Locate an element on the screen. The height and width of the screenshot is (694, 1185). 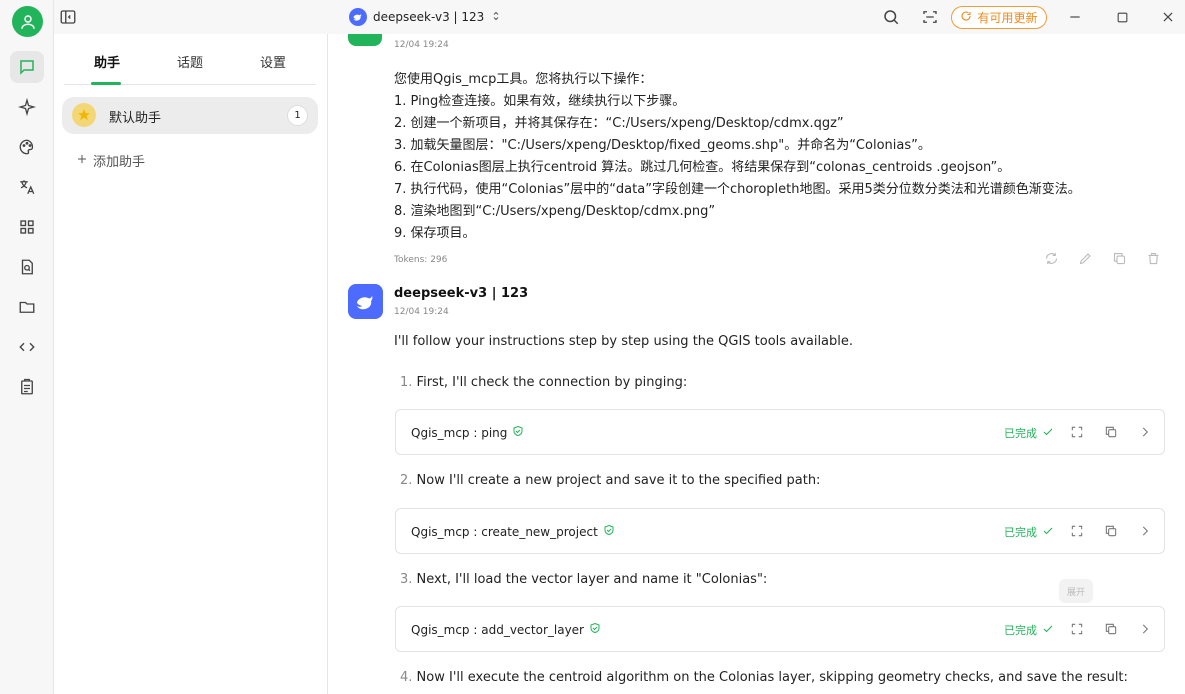
tool-call-label: Qgis_mcp : ping is located at coordinates (459, 432).